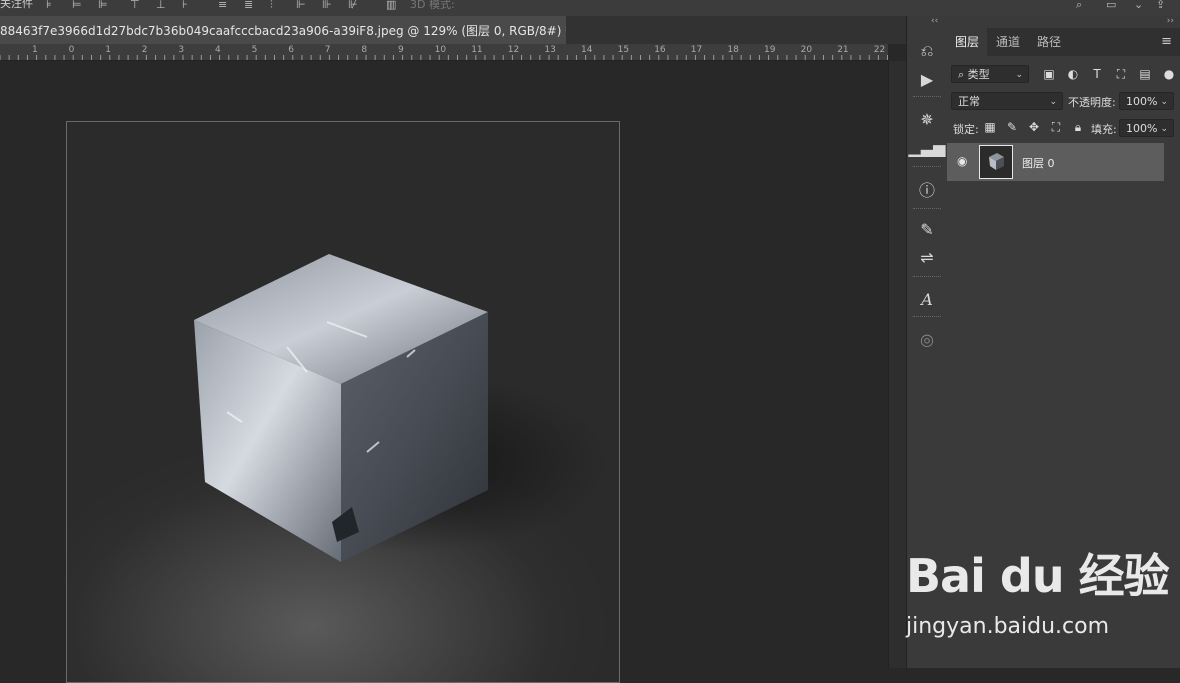  I want to click on baidu-watermark-logo: Bai du 经验, so click(1038, 576).